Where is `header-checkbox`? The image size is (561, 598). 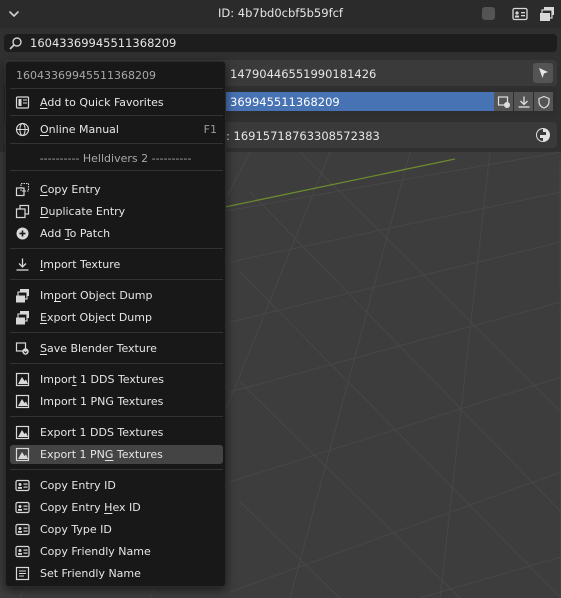
header-checkbox is located at coordinates (488, 13).